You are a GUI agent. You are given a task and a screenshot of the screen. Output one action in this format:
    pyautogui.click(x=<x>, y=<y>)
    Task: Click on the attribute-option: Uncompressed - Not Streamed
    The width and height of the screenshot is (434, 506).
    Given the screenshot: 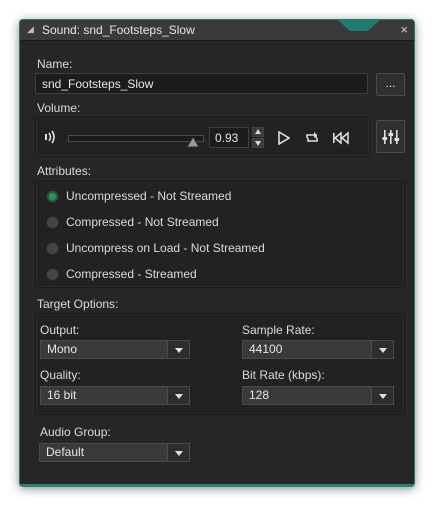 What is the action you would take?
    pyautogui.click(x=220, y=195)
    